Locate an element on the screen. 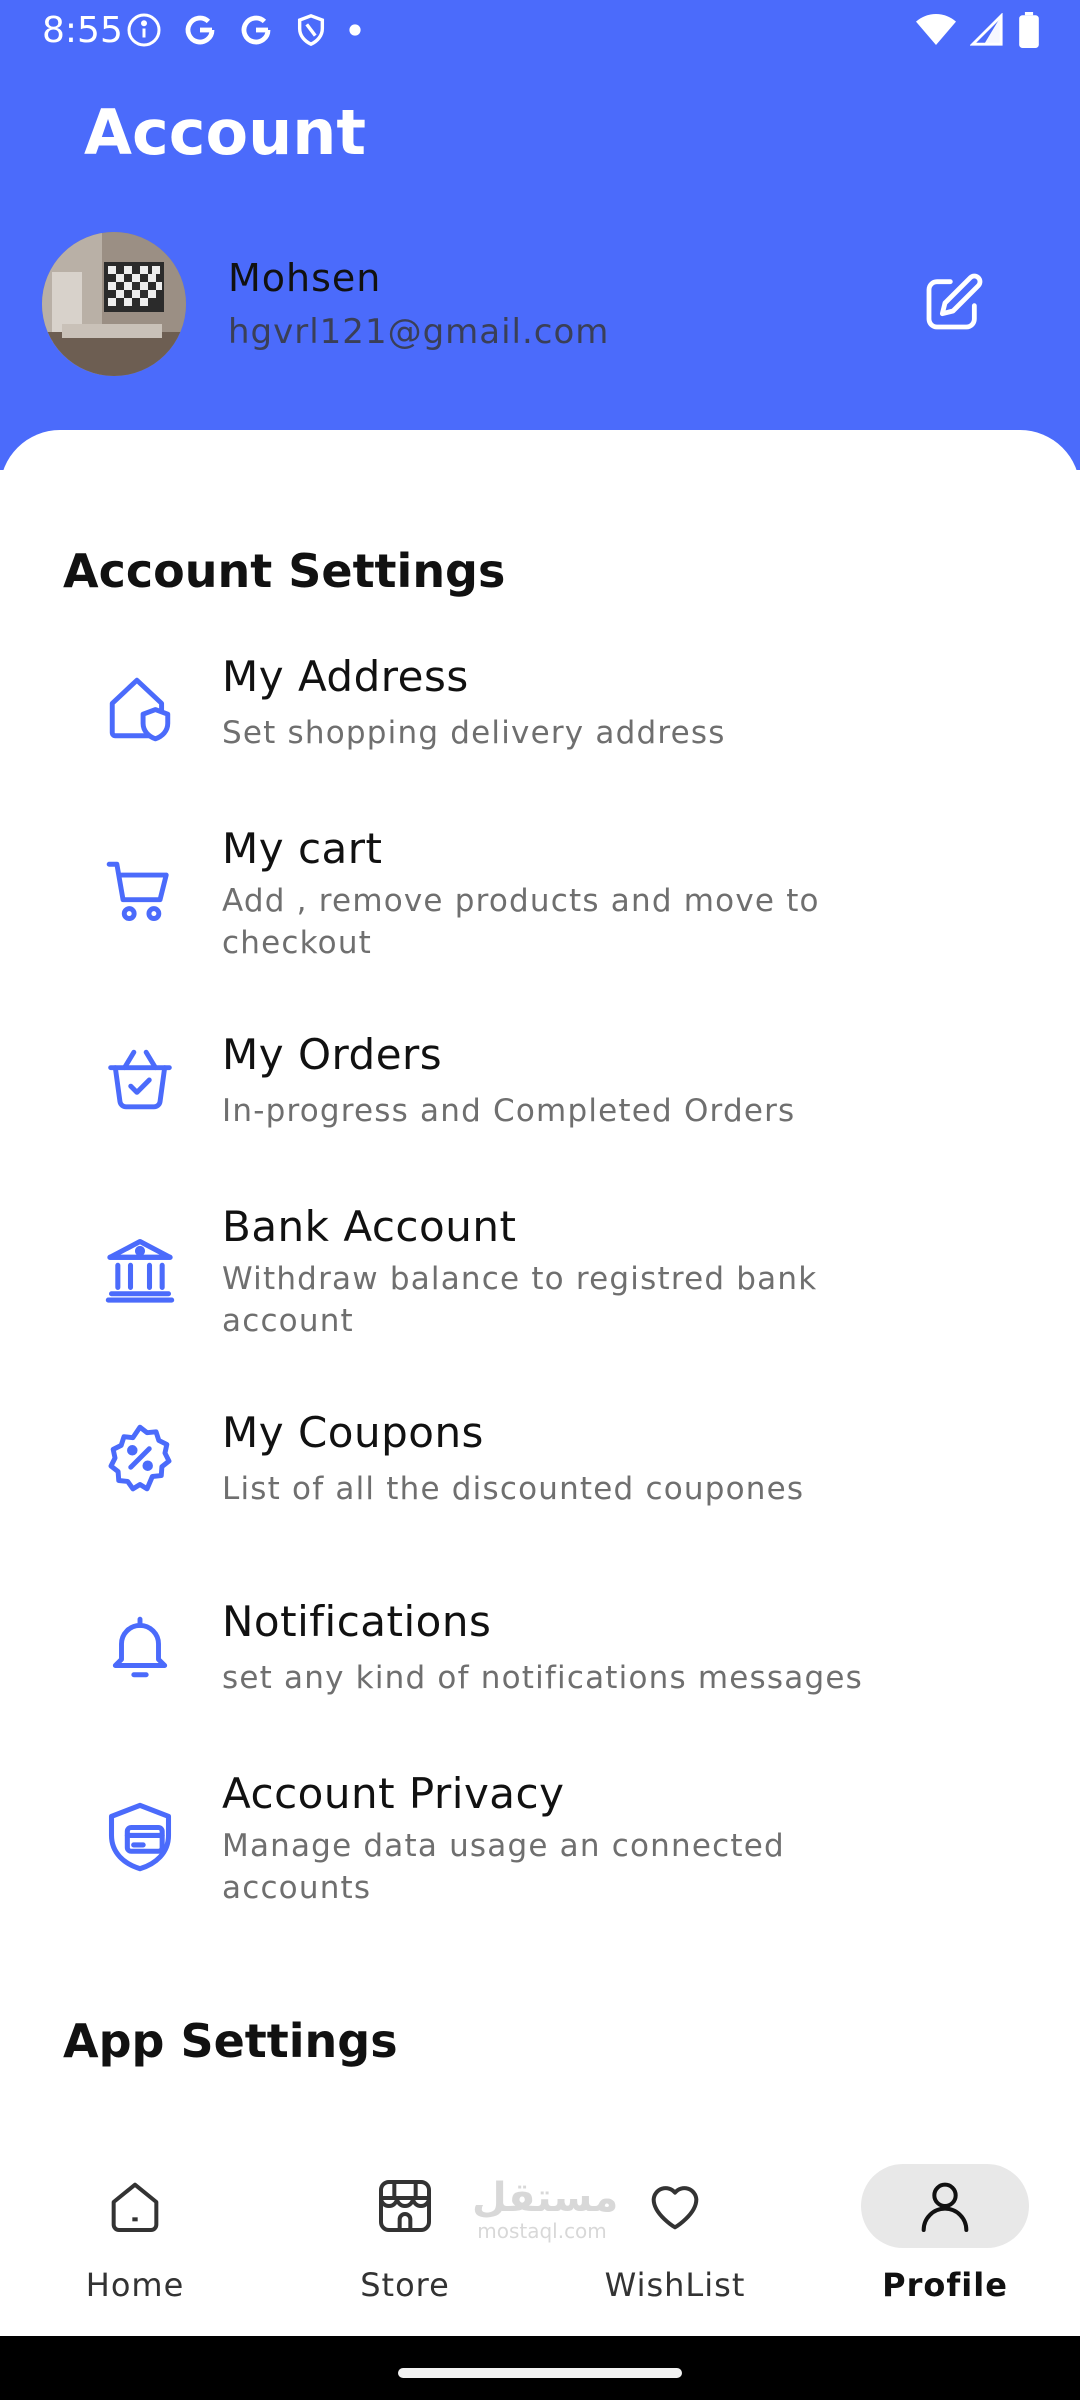 The width and height of the screenshot is (1080, 2400). home-shield-icon is located at coordinates (140, 708).